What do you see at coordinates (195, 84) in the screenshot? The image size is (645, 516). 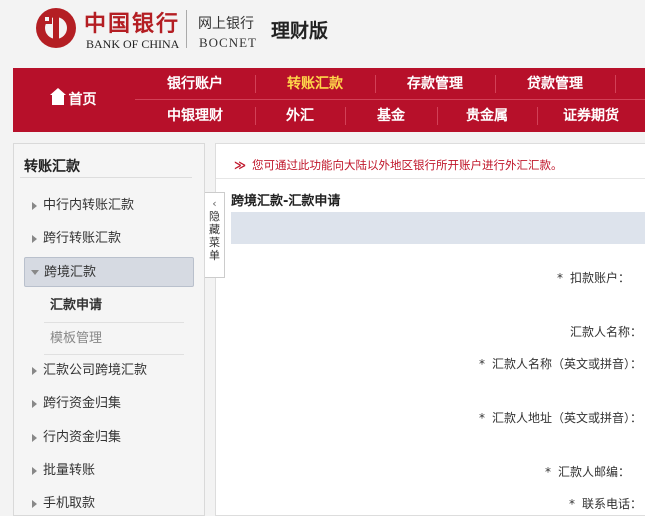 I see `nav-item-bank-account: 银行账户` at bounding box center [195, 84].